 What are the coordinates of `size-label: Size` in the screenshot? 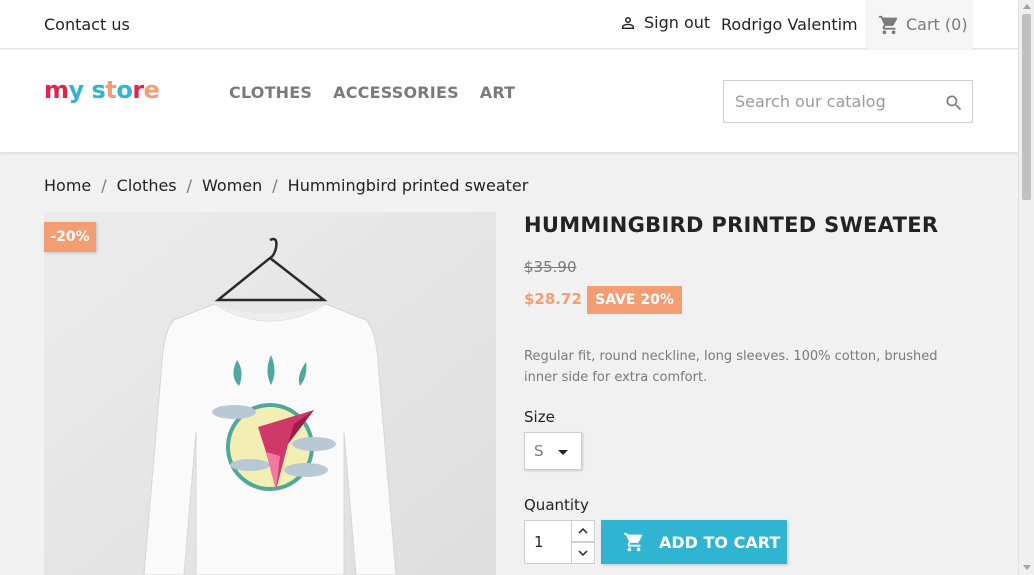 It's located at (539, 417).